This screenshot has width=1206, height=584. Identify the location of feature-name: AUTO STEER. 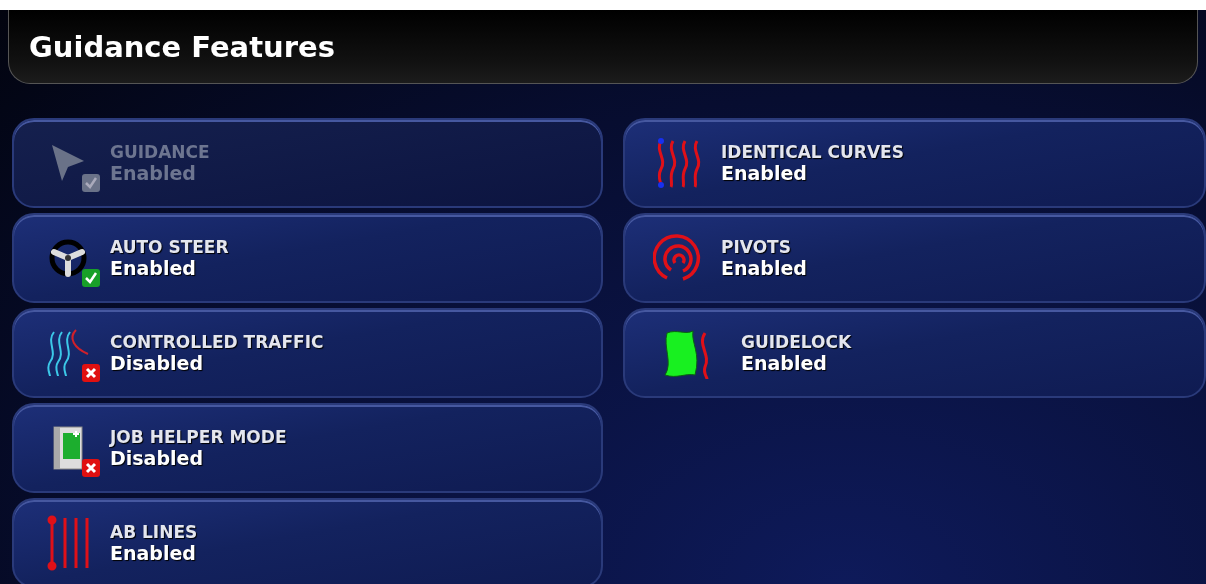
(169, 247).